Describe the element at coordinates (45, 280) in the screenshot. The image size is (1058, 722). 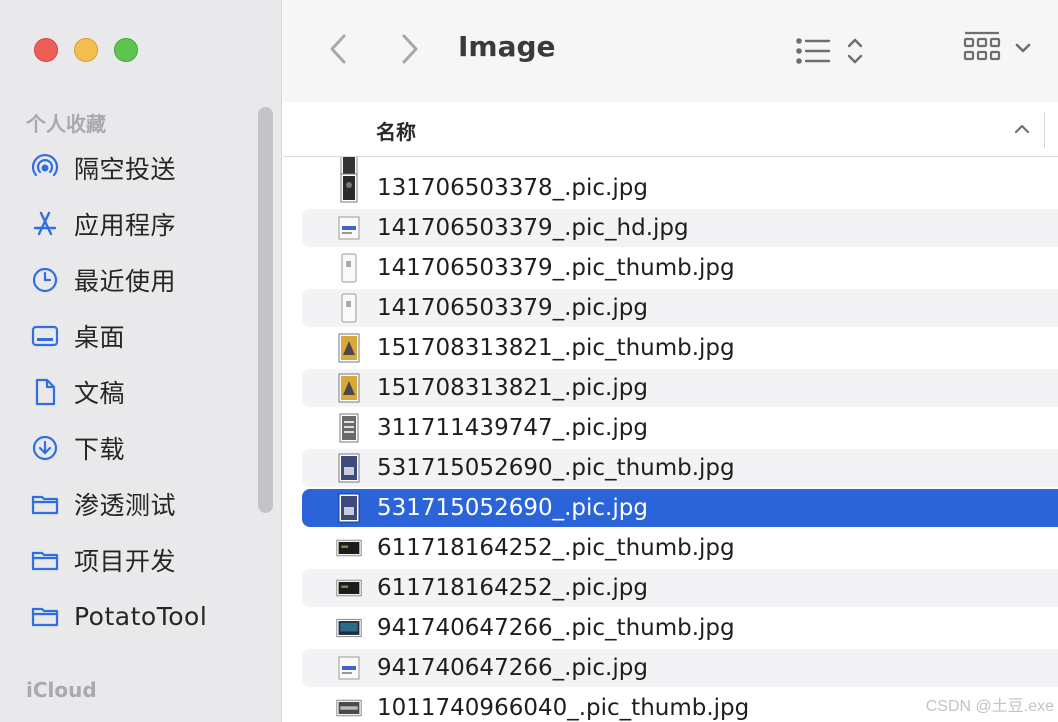
I see `clock-icon` at that location.